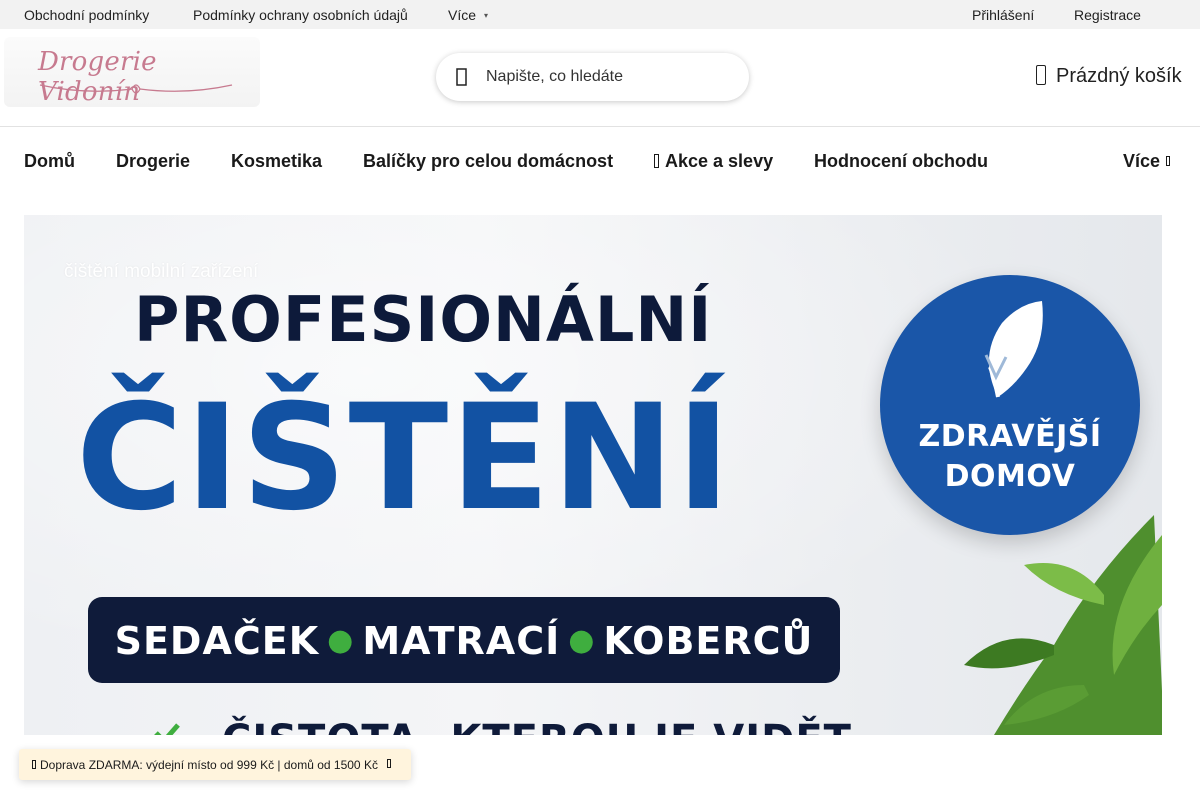 This screenshot has height=800, width=1200. What do you see at coordinates (1168, 161) in the screenshot?
I see `chevron-down-icon` at bounding box center [1168, 161].